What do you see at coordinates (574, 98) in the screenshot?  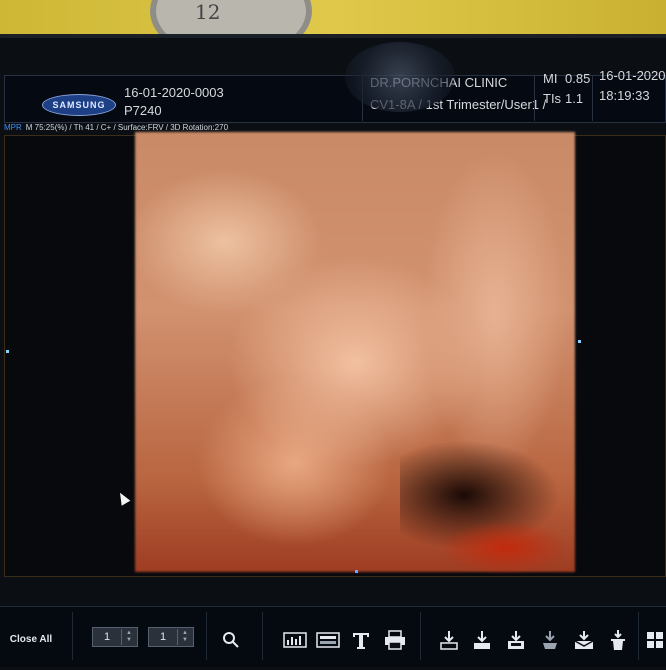 I see `tis-value: 1.1` at bounding box center [574, 98].